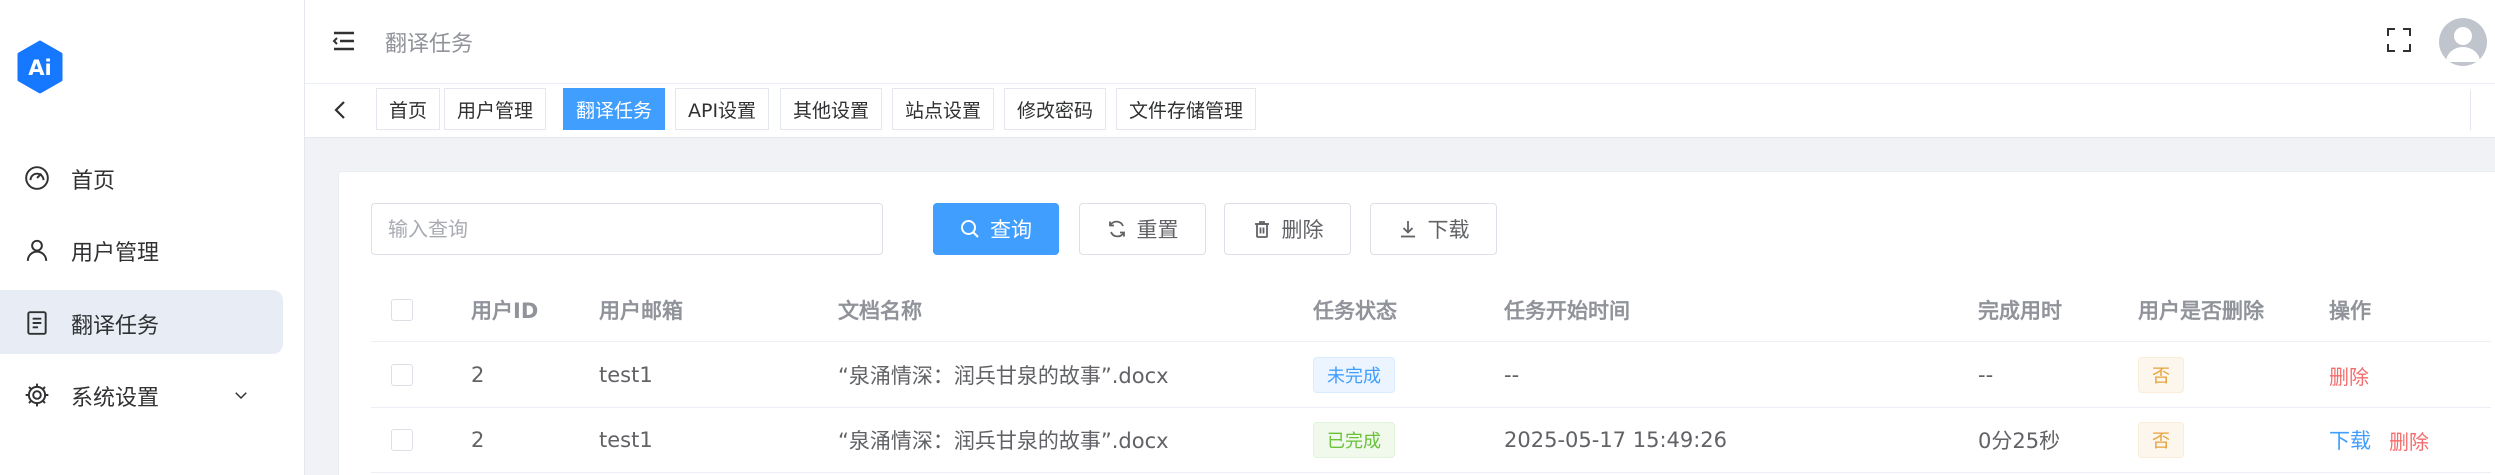  I want to click on sidebar-item-label: 用户管理, so click(115, 253).